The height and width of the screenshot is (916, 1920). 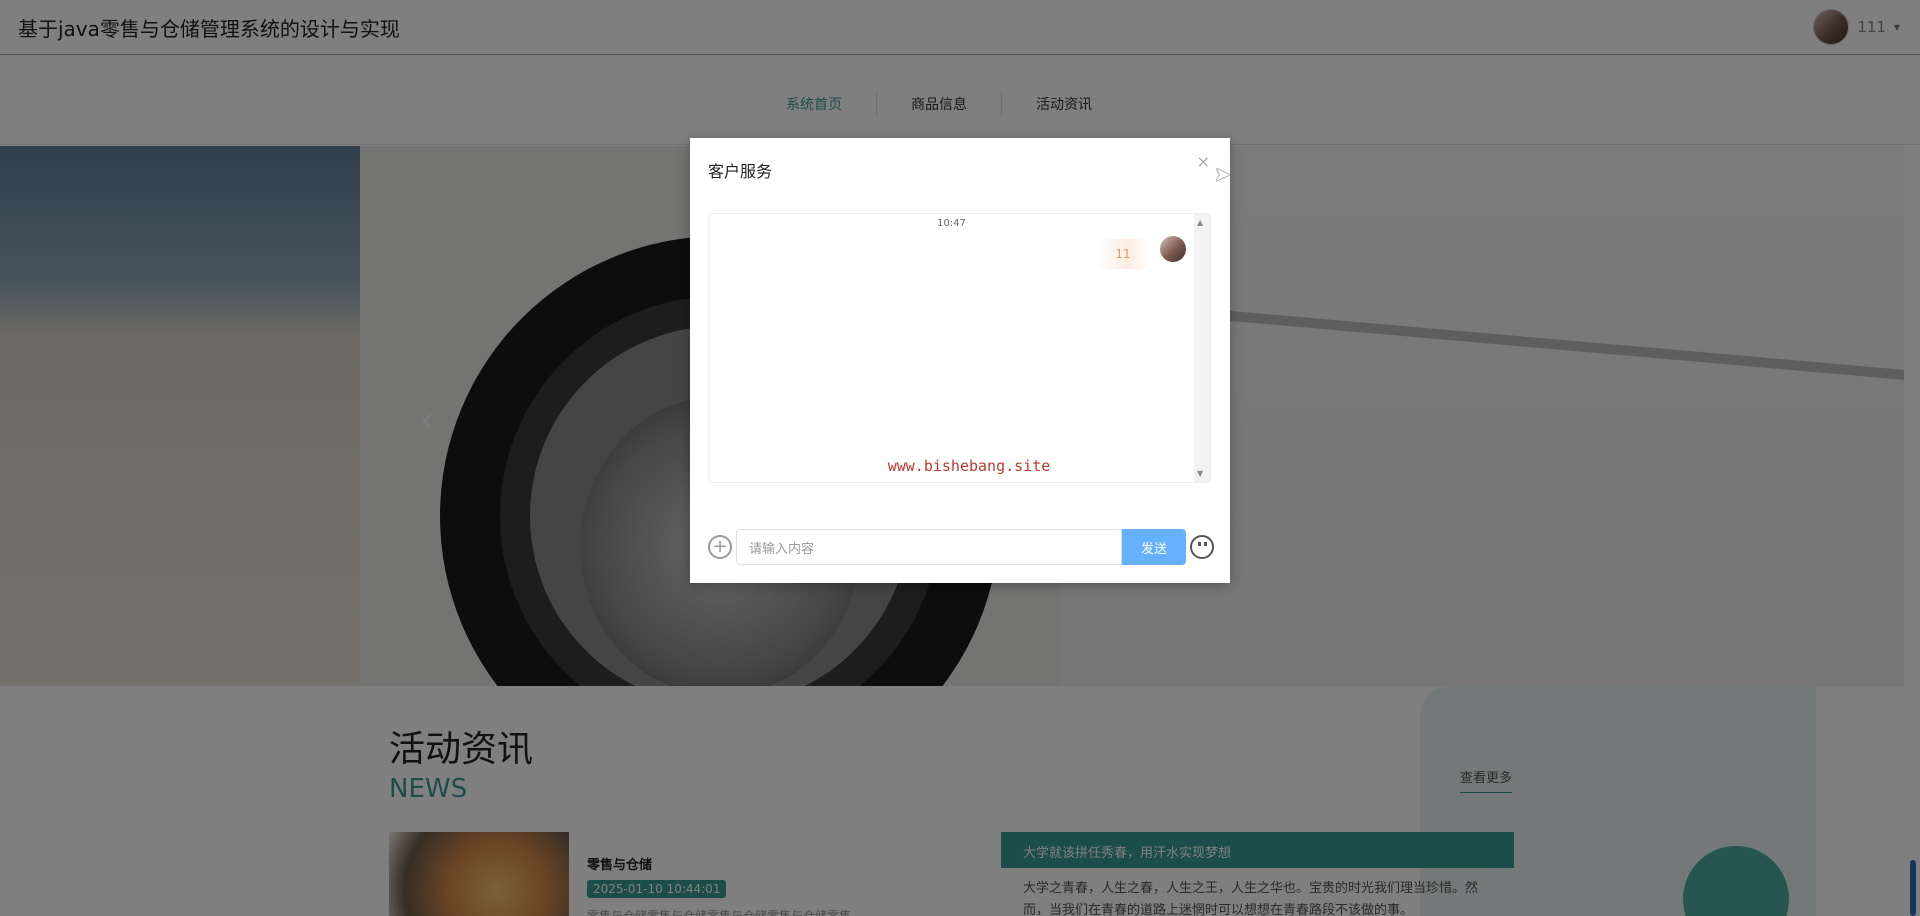 I want to click on mouse-cursor-icon: ➤, so click(x=1222, y=174).